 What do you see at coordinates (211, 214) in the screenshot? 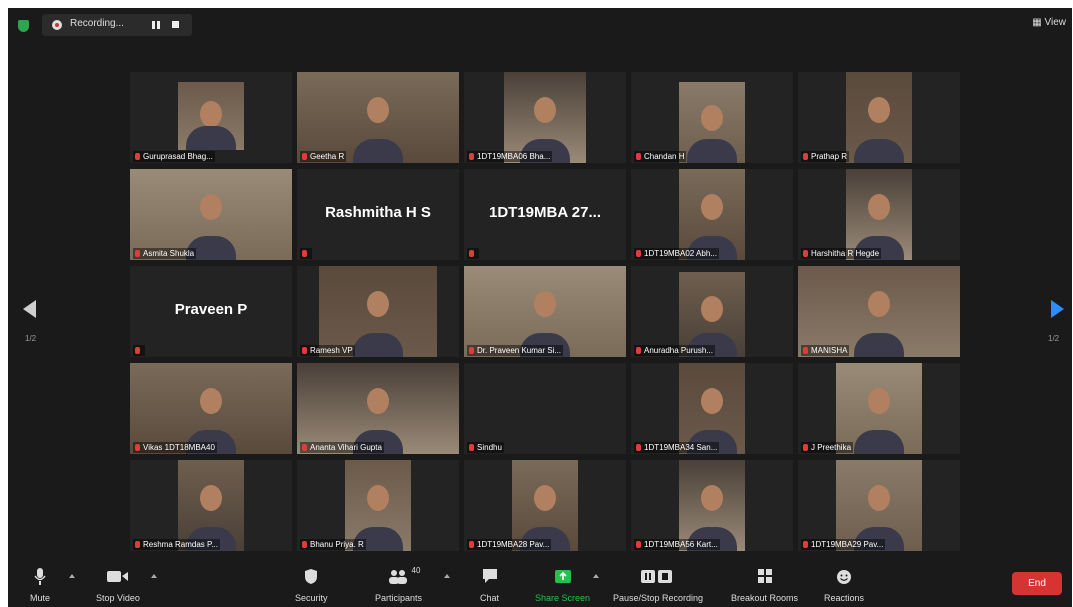
I see `participant-tile: Asmita Shukla` at bounding box center [211, 214].